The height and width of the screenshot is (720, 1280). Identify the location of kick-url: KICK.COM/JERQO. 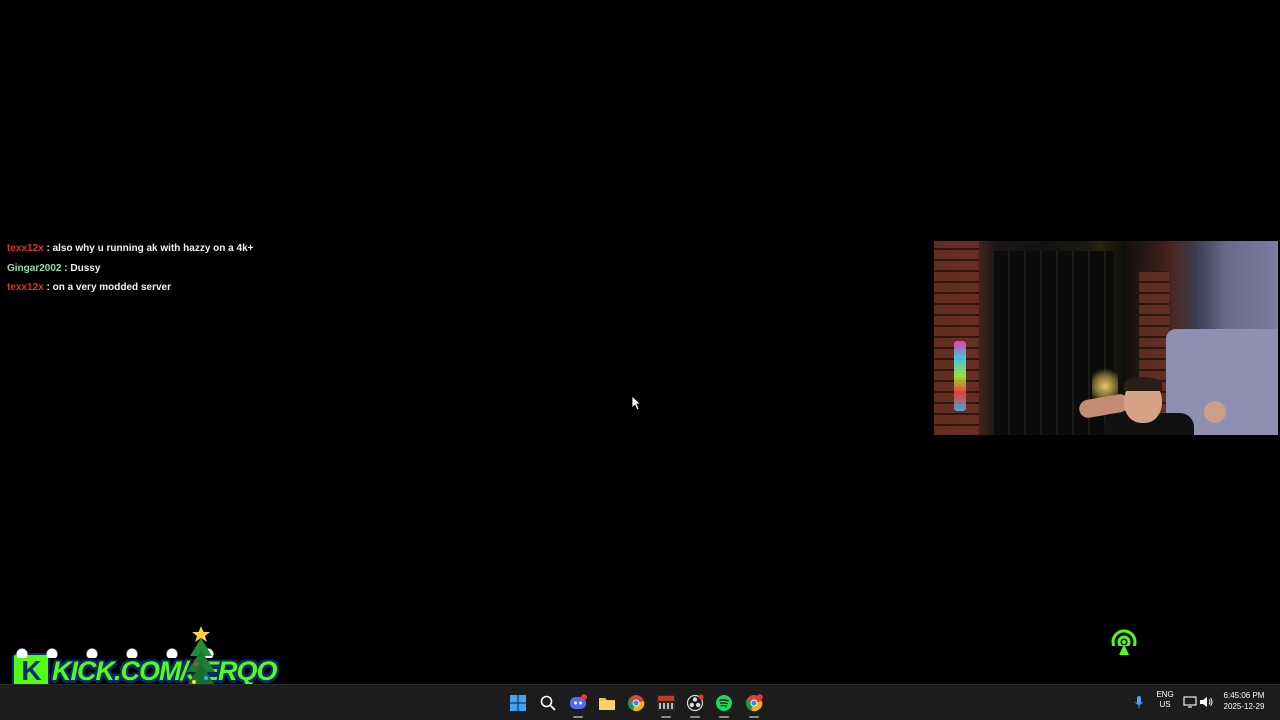
(165, 670).